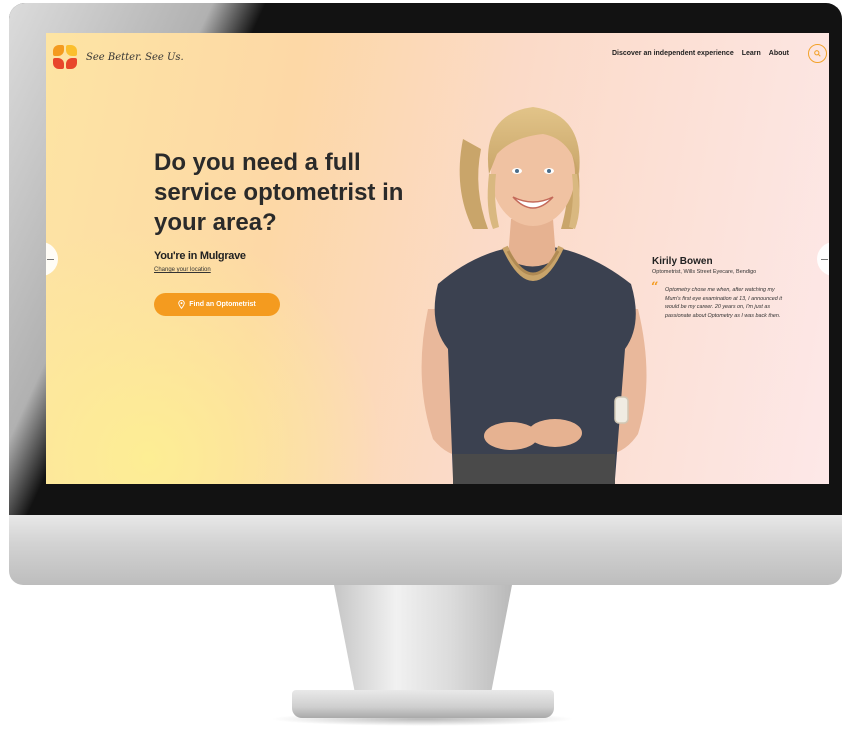 This screenshot has height=729, width=845. I want to click on optometrist-photo, so click(534, 295).